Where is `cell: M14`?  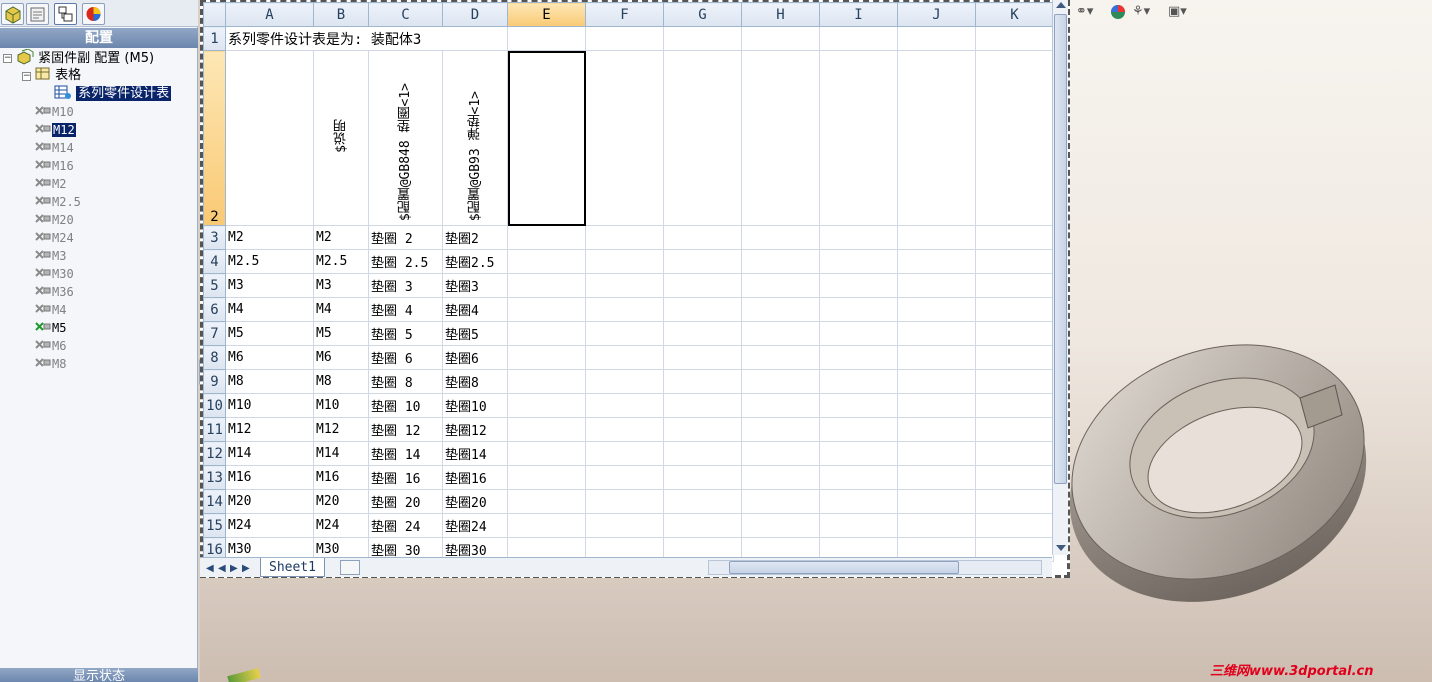 cell: M14 is located at coordinates (269, 453).